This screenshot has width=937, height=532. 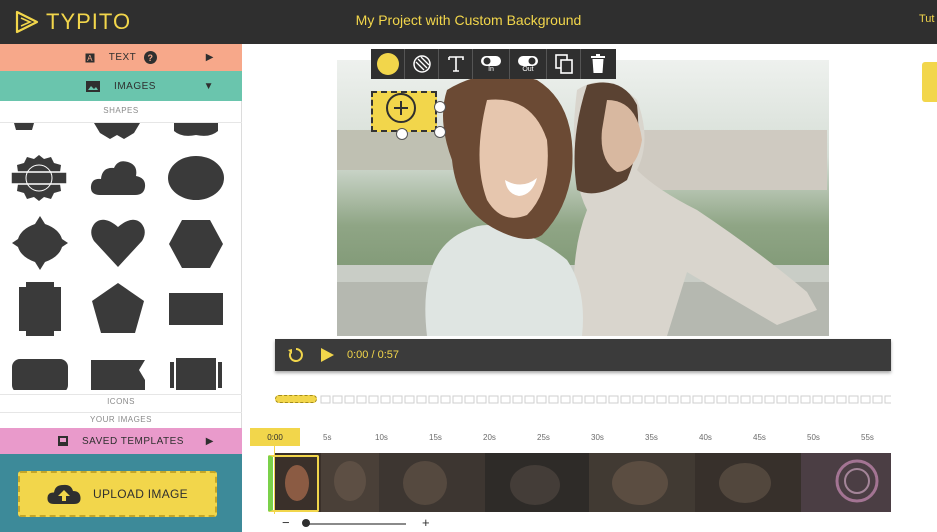 What do you see at coordinates (528, 69) in the screenshot?
I see `animation-out-label: Out` at bounding box center [528, 69].